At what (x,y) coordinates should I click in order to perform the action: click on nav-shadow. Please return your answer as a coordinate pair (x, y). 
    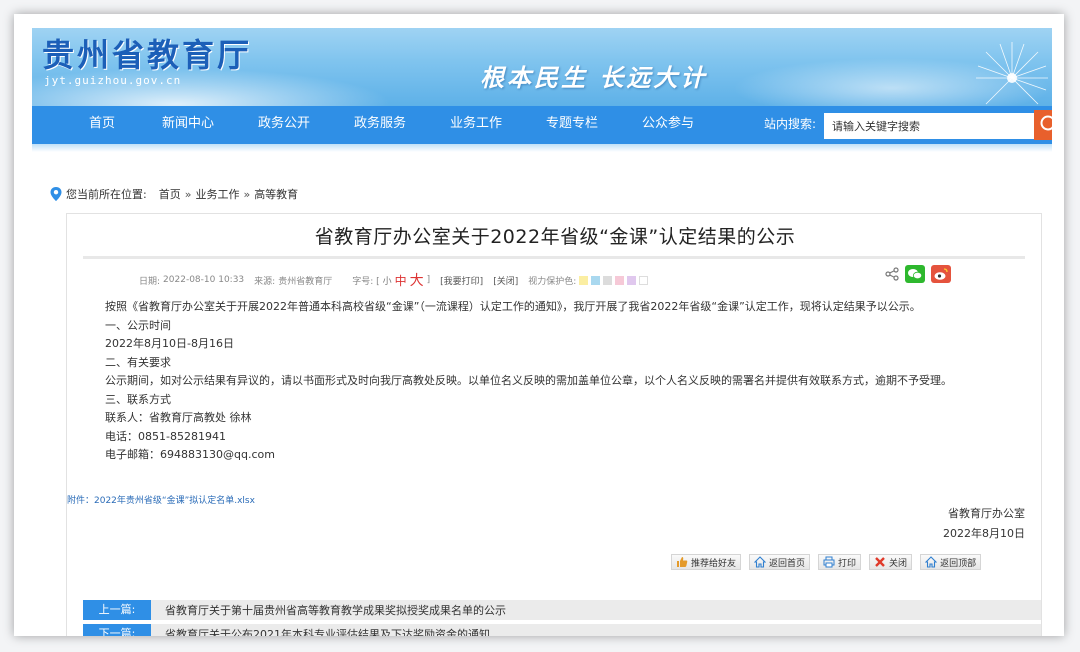
    Looking at the image, I should click on (542, 148).